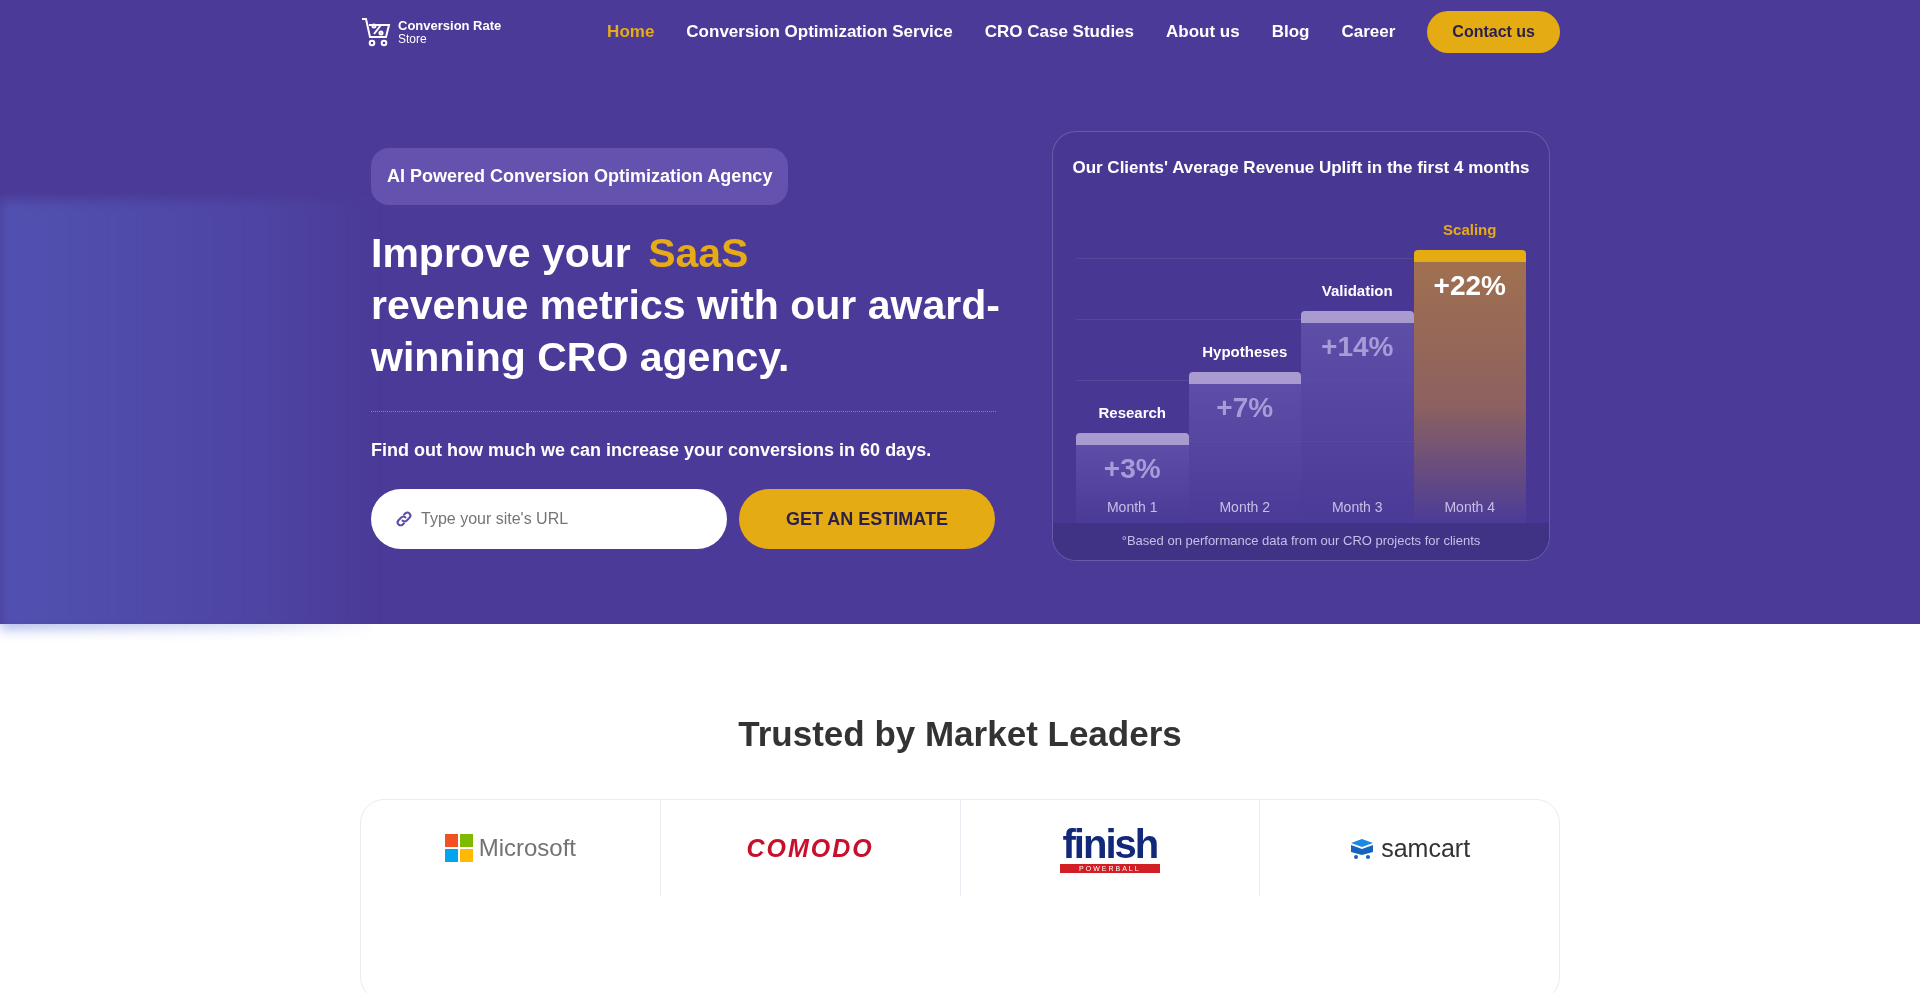  What do you see at coordinates (1368, 32) in the screenshot?
I see `nav-link: Career` at bounding box center [1368, 32].